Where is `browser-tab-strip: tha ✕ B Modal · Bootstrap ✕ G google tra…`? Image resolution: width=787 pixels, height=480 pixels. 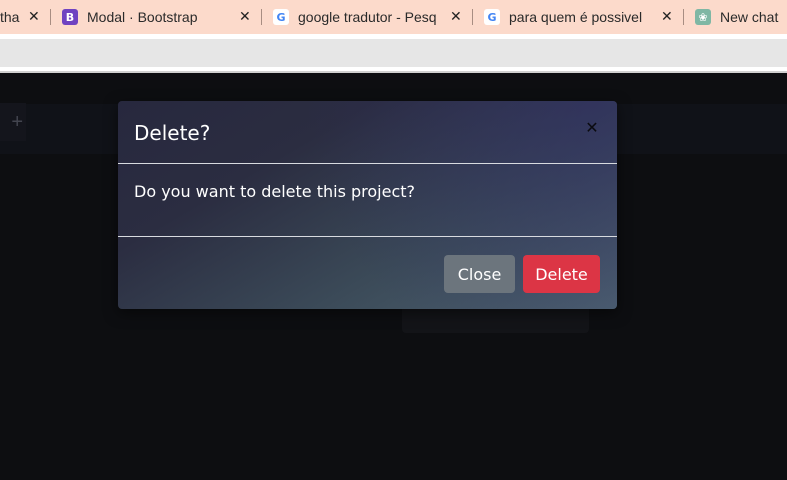 browser-tab-strip: tha ✕ B Modal · Bootstrap ✕ G google tra… is located at coordinates (393, 17).